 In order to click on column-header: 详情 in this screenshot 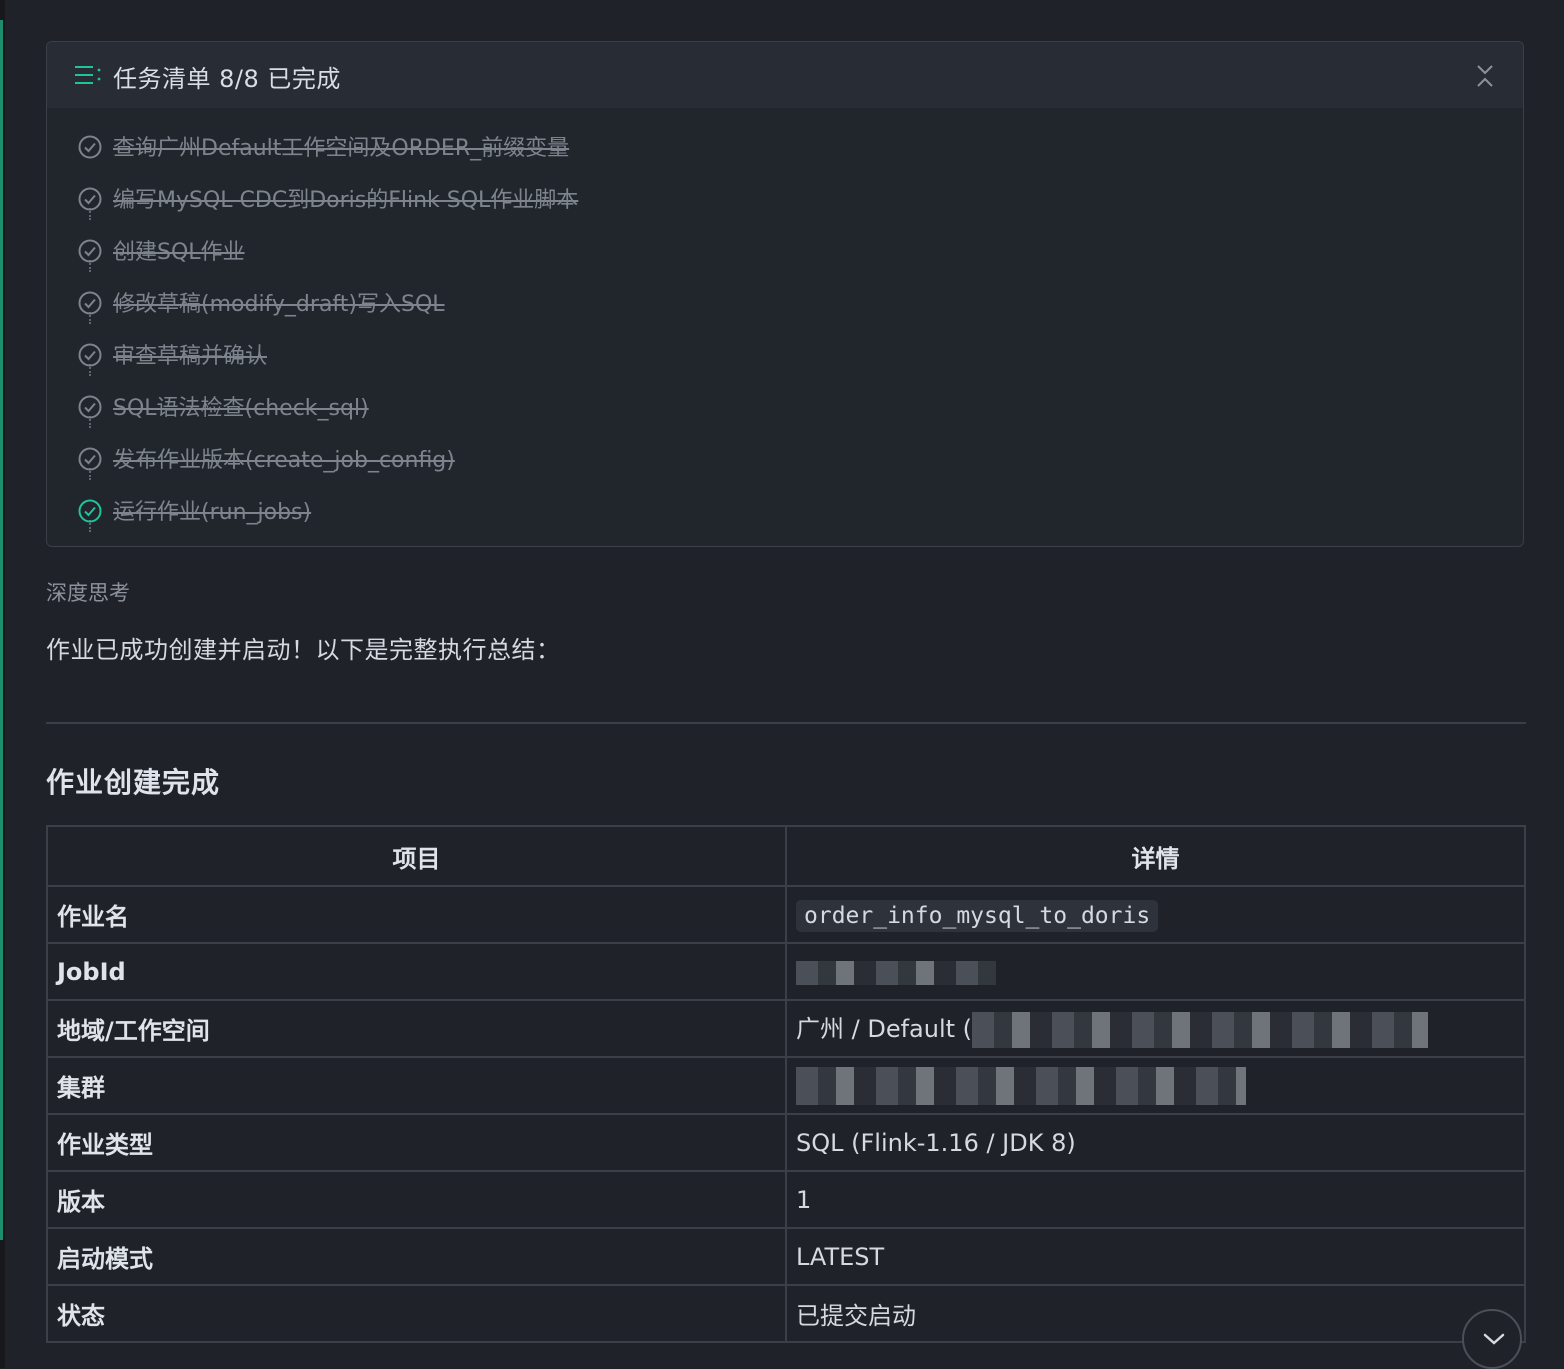, I will do `click(1155, 856)`.